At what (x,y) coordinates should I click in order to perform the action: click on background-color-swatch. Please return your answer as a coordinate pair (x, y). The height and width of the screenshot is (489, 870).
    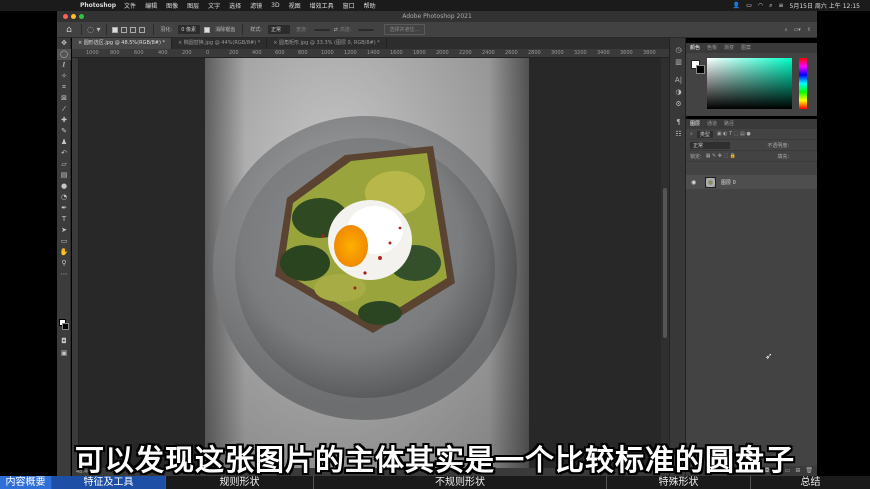
    Looking at the image, I should click on (65, 326).